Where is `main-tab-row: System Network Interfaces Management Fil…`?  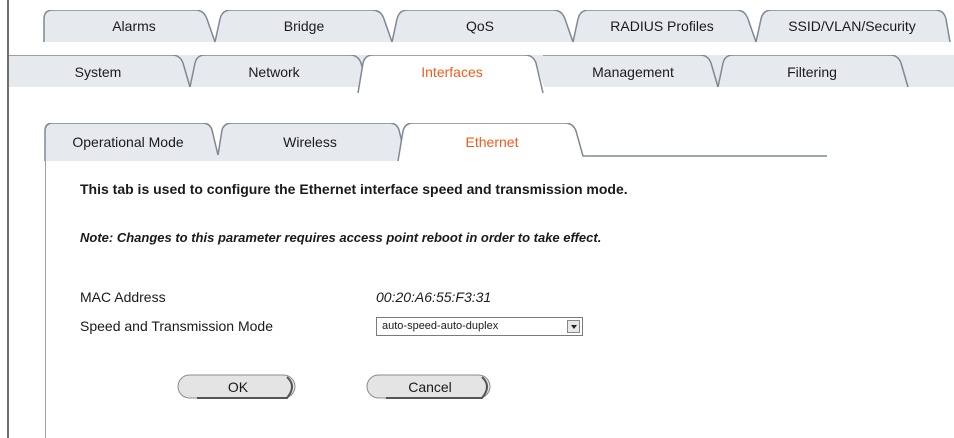
main-tab-row: System Network Interfaces Management Fil… is located at coordinates (477, 75).